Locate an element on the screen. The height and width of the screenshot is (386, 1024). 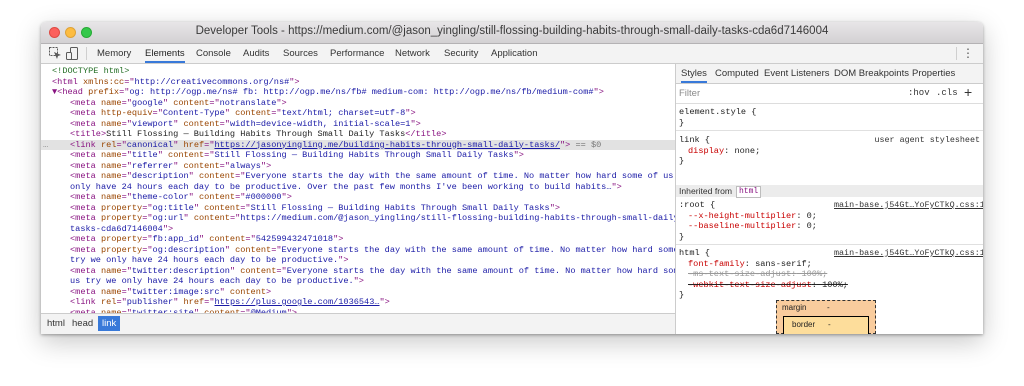
tab-computed: Computed is located at coordinates (737, 73).